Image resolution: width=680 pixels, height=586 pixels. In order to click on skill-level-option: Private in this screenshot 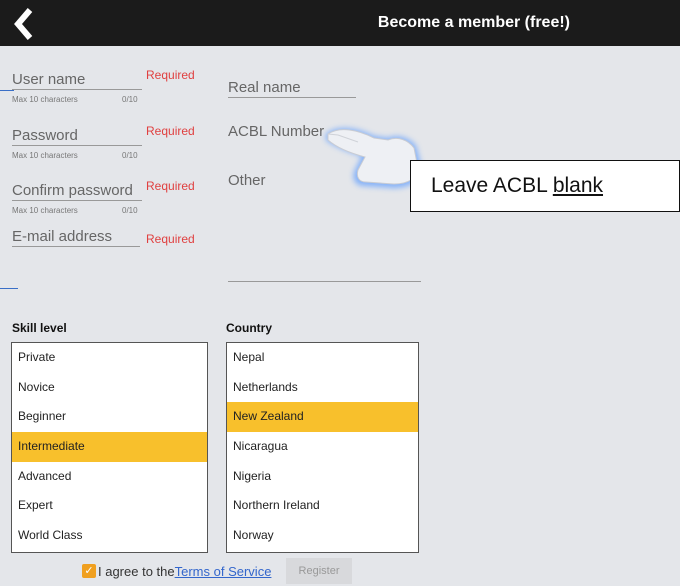, I will do `click(109, 358)`.